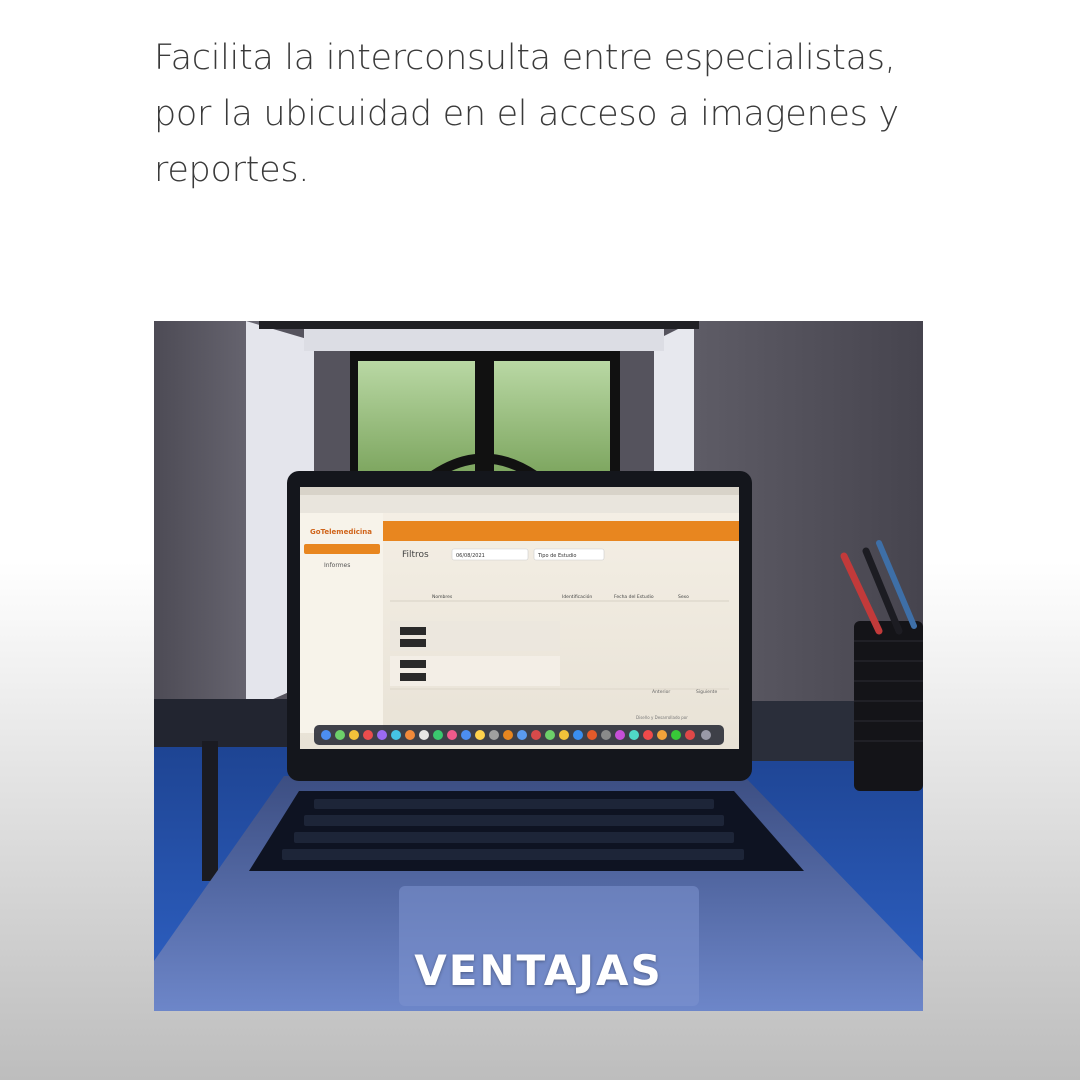 This screenshot has height=1080, width=1080. I want to click on screen-footer-brand: Diseño y Desarrollado por, so click(662, 717).